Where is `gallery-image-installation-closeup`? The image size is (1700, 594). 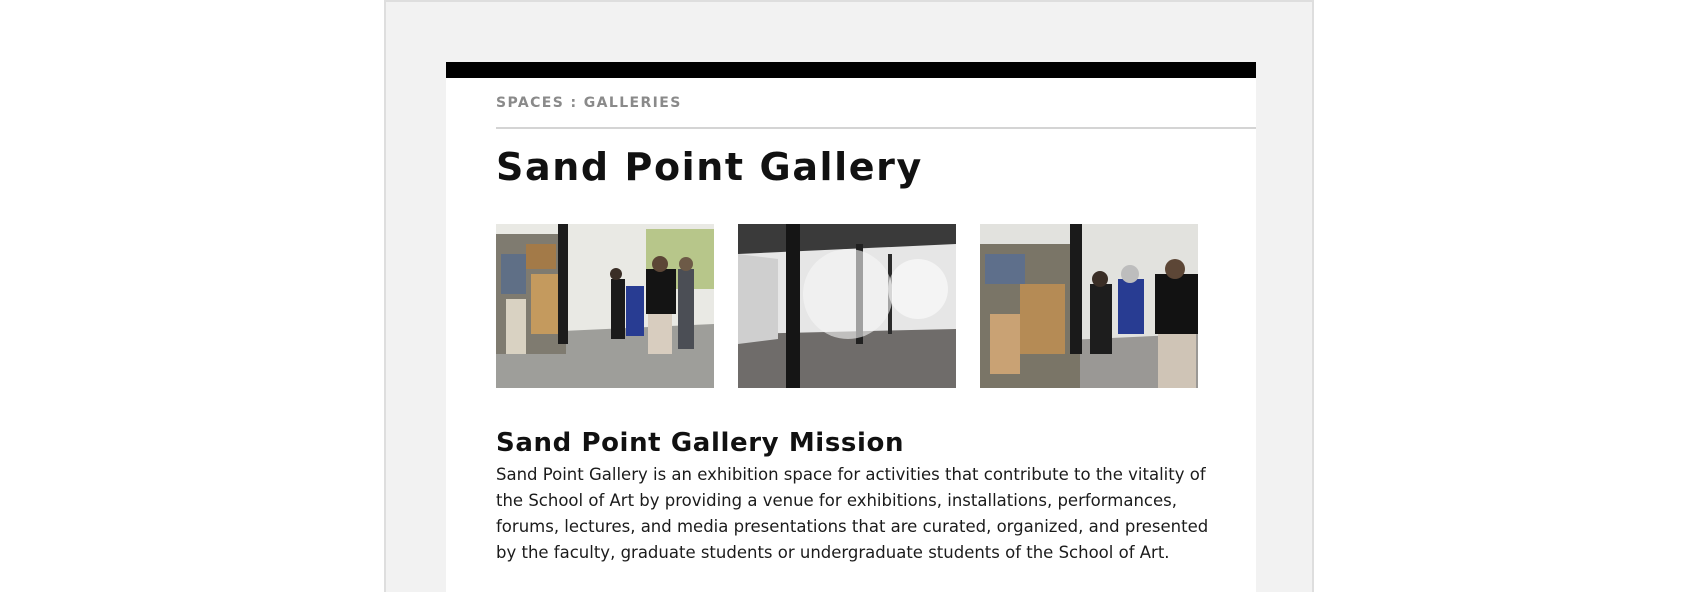 gallery-image-installation-closeup is located at coordinates (1089, 306).